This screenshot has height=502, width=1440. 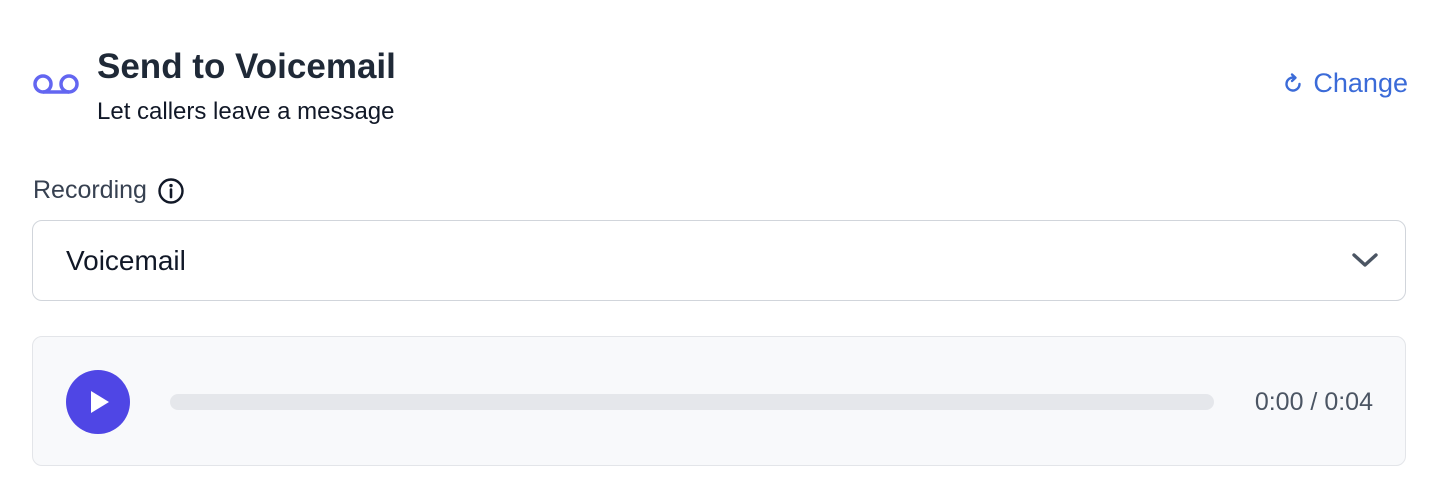 I want to click on voicemail-icon, so click(x=56, y=84).